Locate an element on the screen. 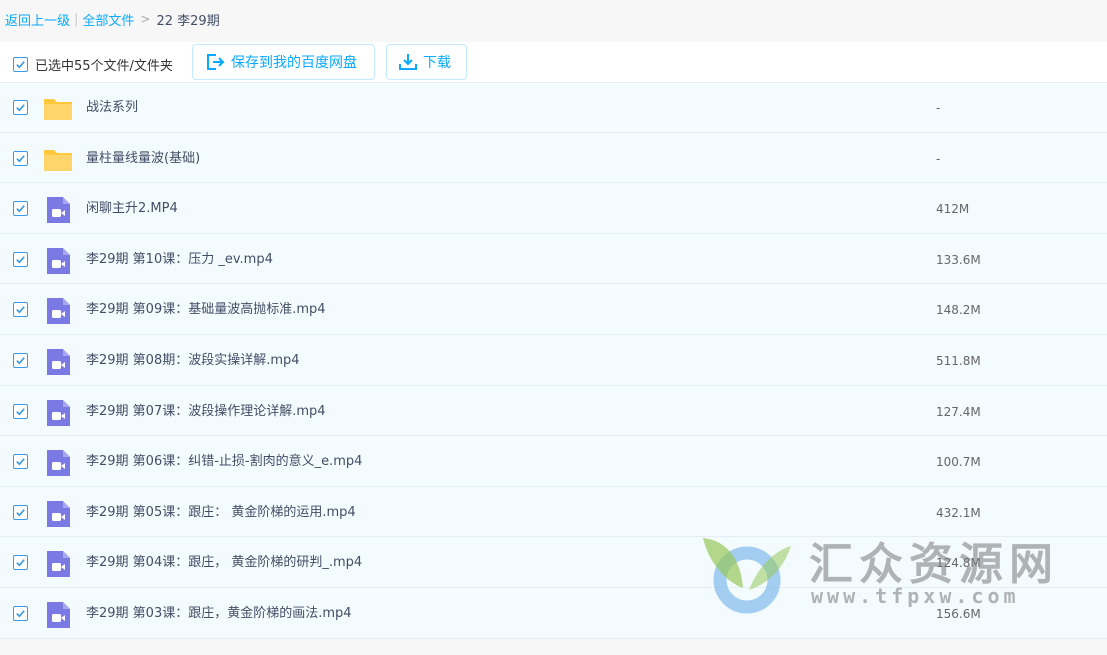 The height and width of the screenshot is (655, 1107). file-size: 511.8M is located at coordinates (958, 360).